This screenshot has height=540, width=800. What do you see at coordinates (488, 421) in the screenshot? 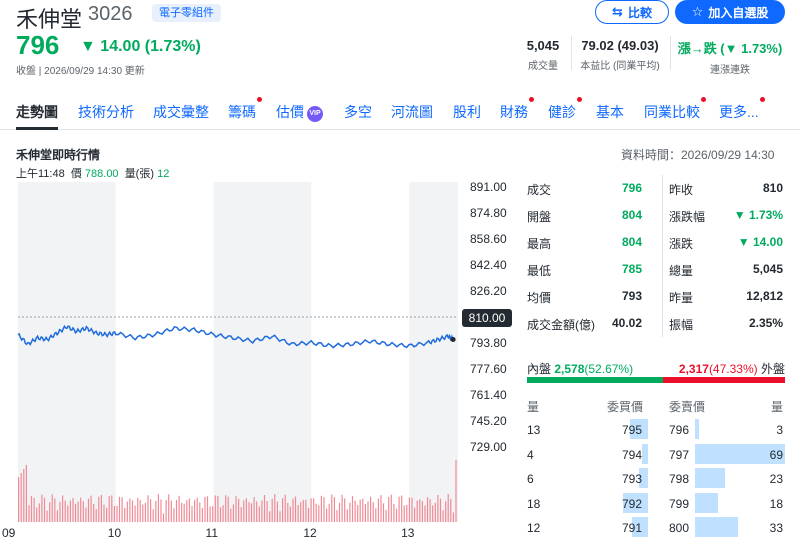
I see `y-tick-label: 745.20` at bounding box center [488, 421].